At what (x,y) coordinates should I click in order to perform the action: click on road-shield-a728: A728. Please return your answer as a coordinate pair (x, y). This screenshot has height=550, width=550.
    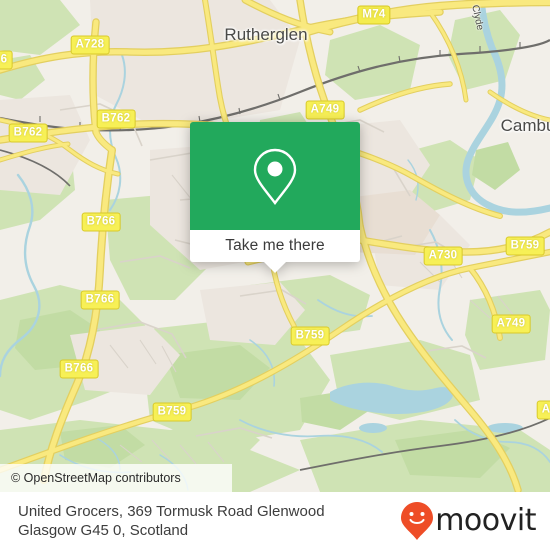
    Looking at the image, I should click on (90, 45).